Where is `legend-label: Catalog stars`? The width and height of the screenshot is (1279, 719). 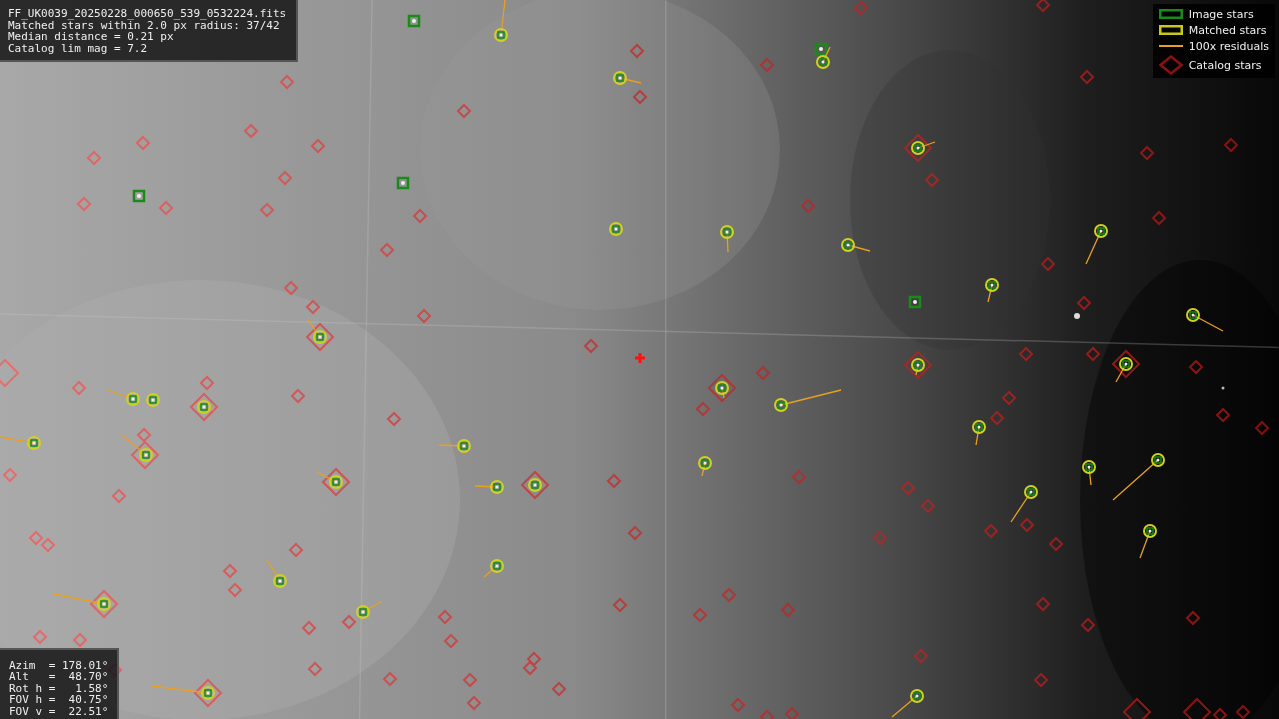
legend-label: Catalog stars is located at coordinates (1225, 65).